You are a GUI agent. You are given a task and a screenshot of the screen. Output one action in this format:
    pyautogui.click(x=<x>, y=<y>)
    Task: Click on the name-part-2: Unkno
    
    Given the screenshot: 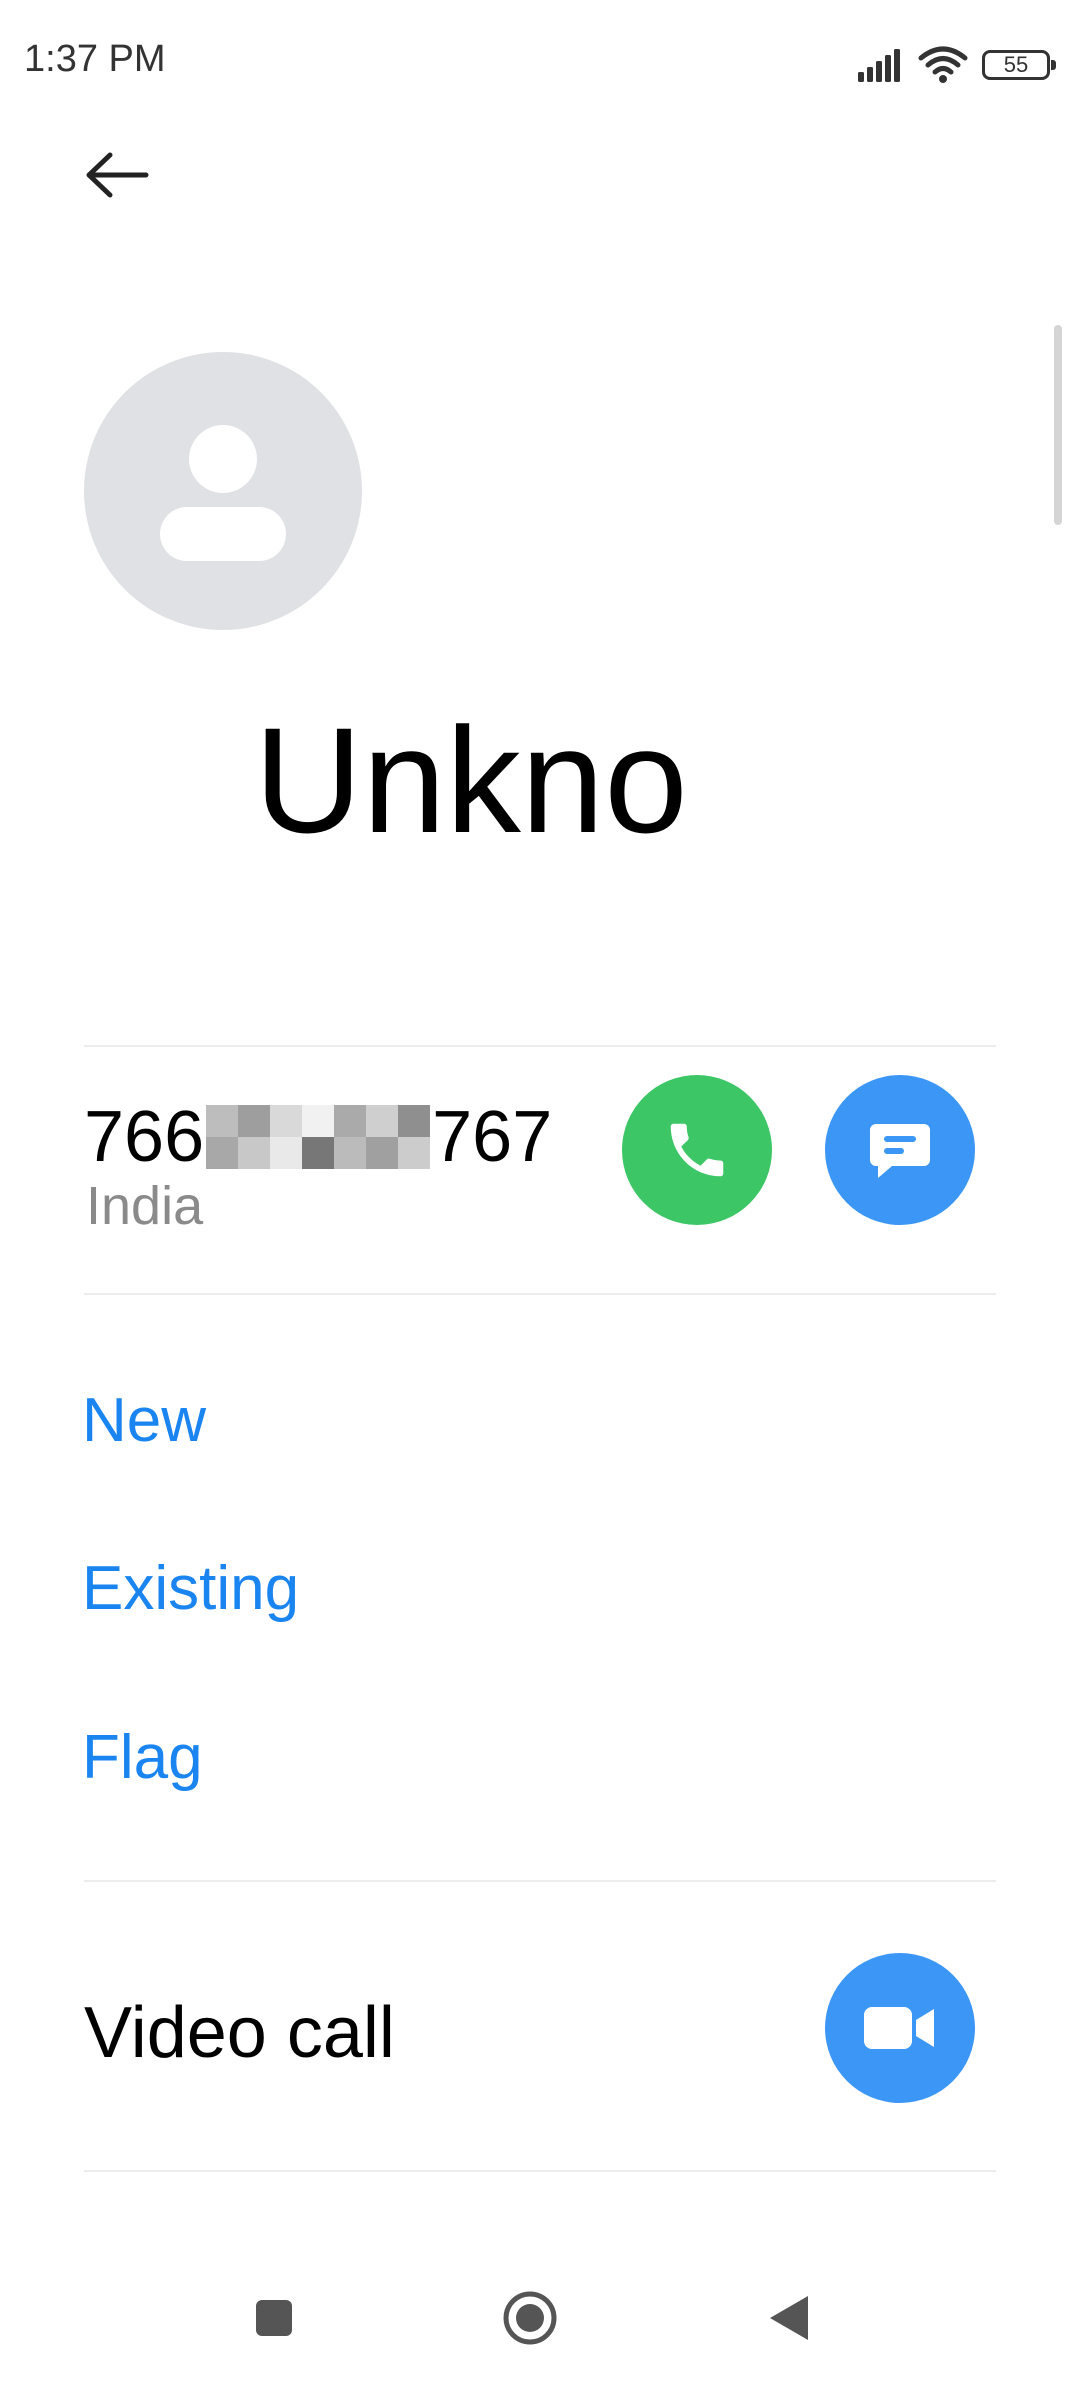 What is the action you would take?
    pyautogui.click(x=471, y=780)
    